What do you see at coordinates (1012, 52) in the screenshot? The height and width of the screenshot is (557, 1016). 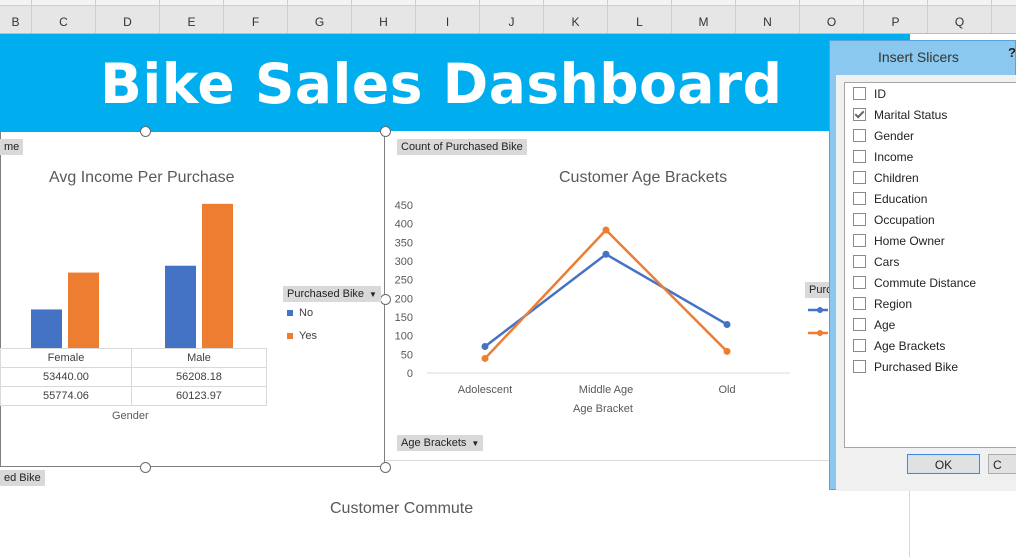 I see `help-icon: ?` at bounding box center [1012, 52].